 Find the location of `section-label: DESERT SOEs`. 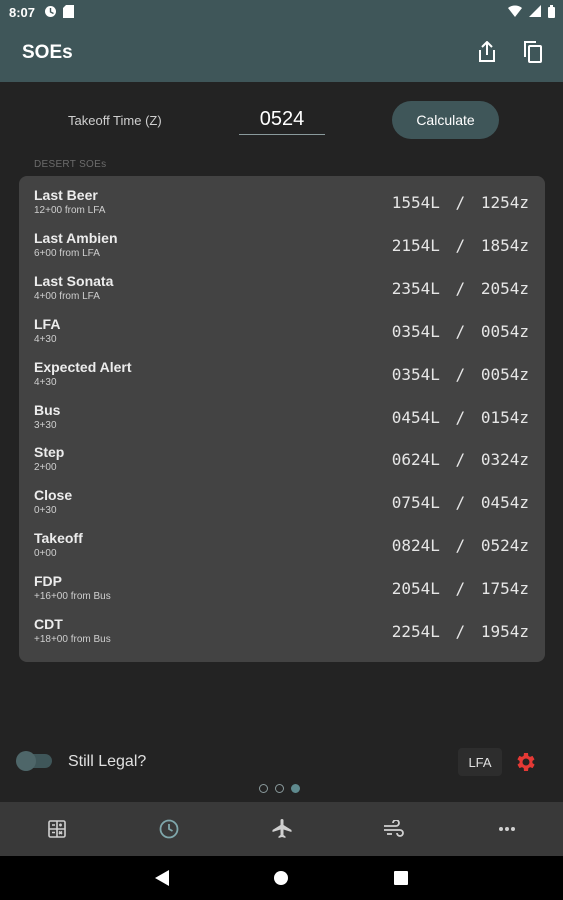

section-label: DESERT SOEs is located at coordinates (70, 164).